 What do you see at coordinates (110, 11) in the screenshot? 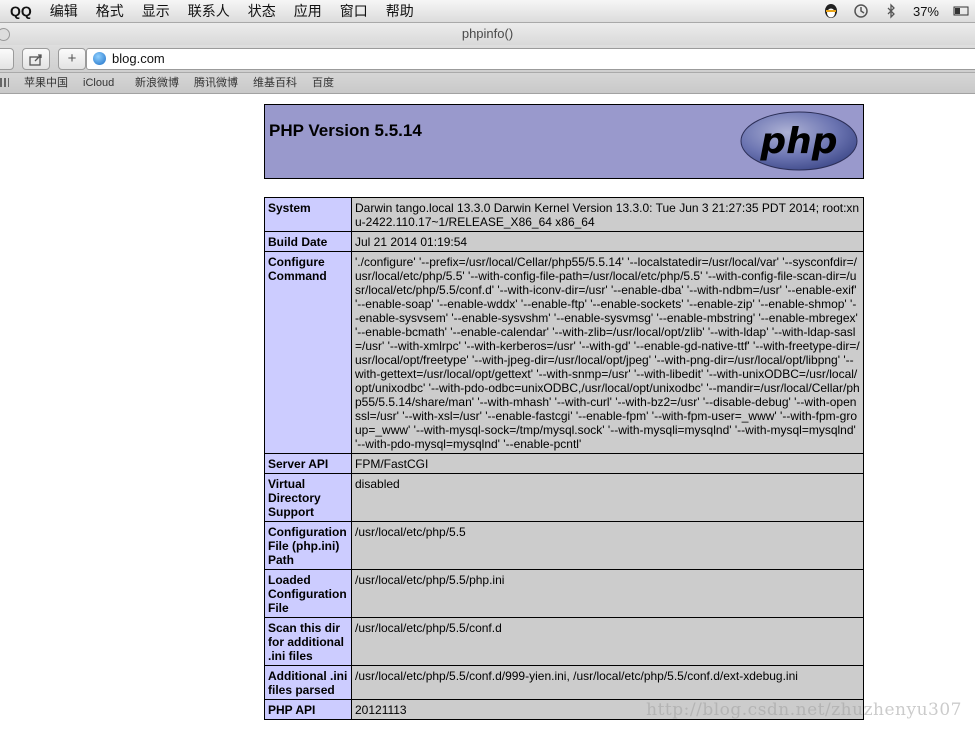
I see `menu-format: 格式` at bounding box center [110, 11].